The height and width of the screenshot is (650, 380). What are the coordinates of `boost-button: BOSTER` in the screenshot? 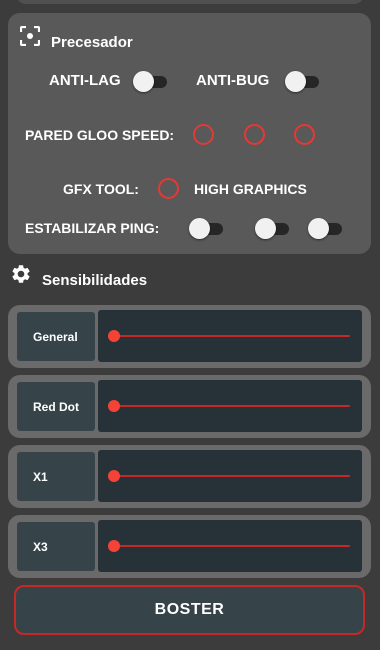 It's located at (189, 610).